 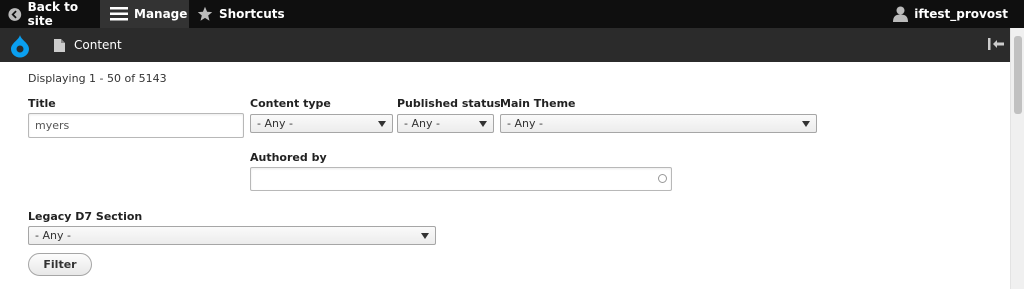 I want to click on collapse-tray-icon, so click(x=996, y=45).